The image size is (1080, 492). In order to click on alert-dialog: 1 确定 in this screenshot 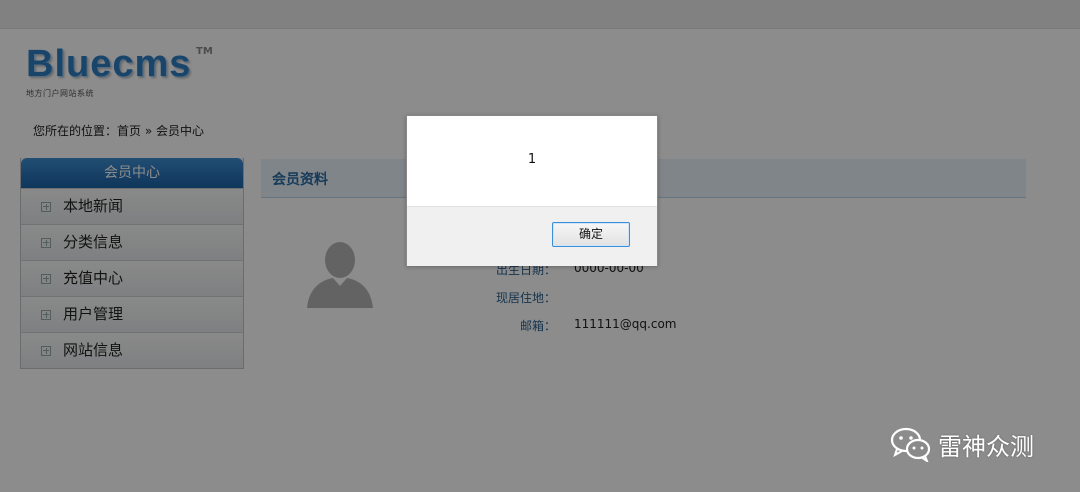, I will do `click(532, 190)`.